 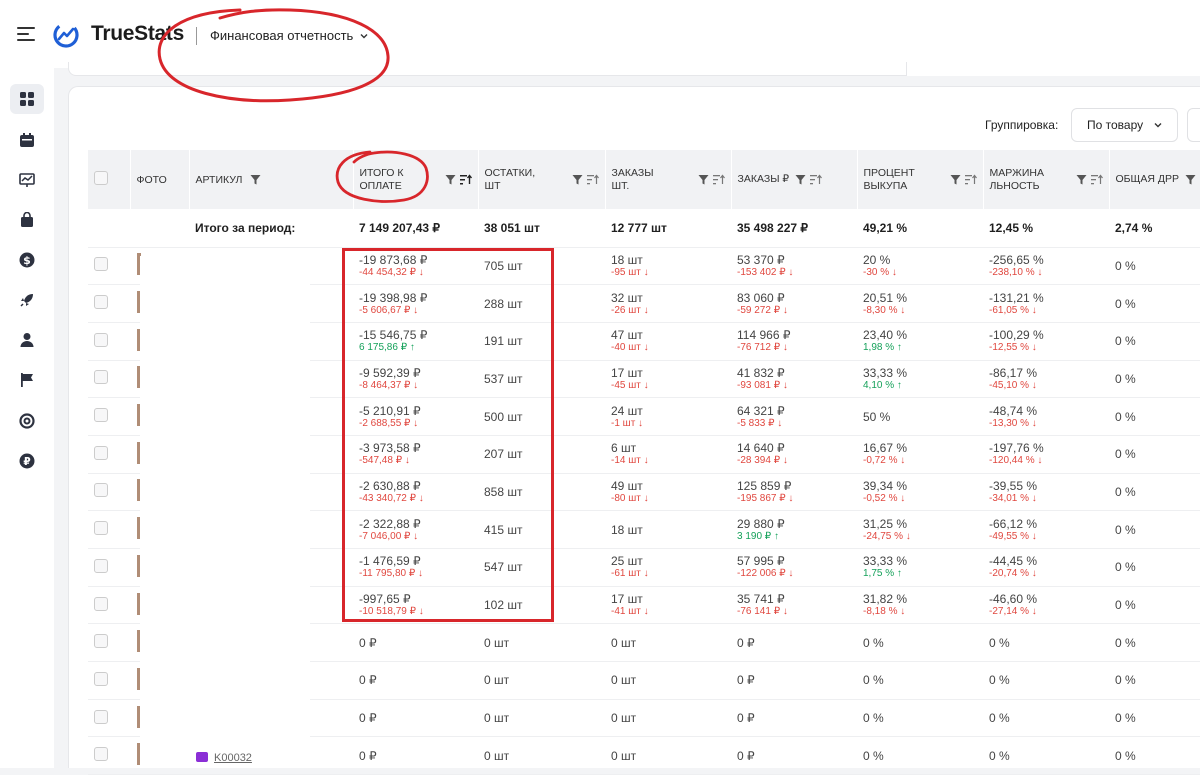 What do you see at coordinates (1046, 680) in the screenshot?
I see `margin-cell: 0 %` at bounding box center [1046, 680].